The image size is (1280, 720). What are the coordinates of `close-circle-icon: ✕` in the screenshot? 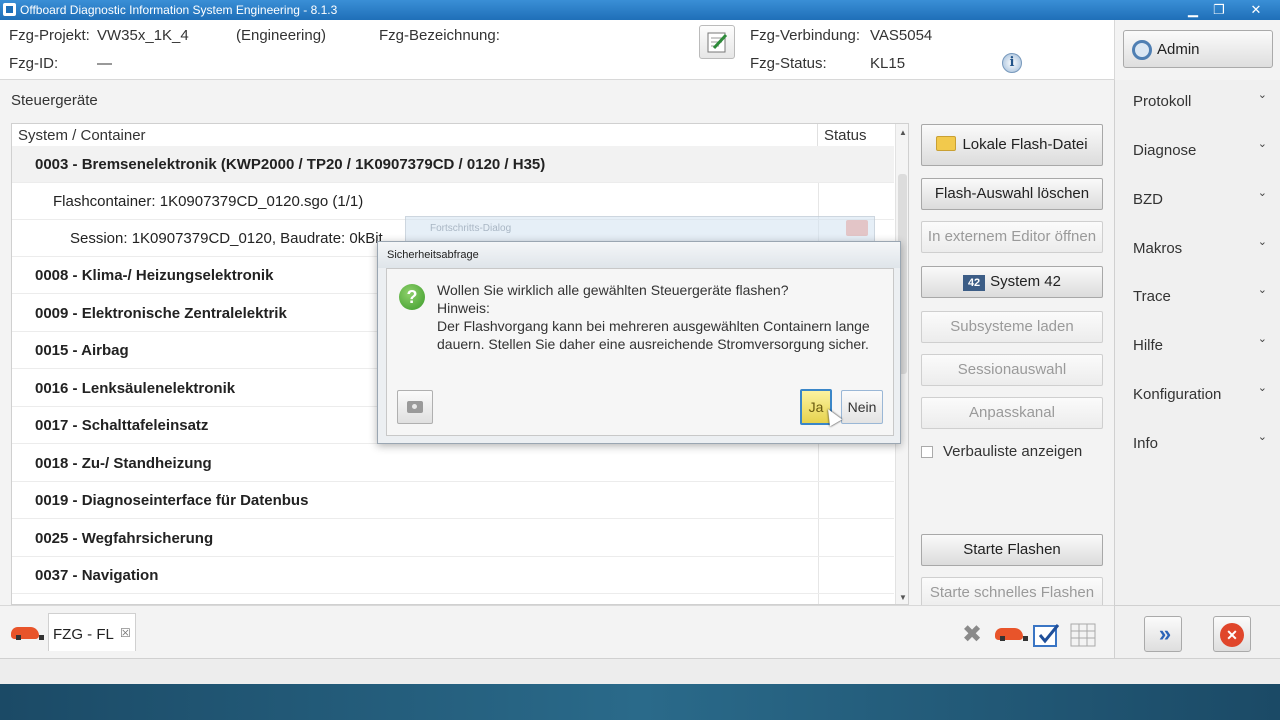 It's located at (1232, 635).